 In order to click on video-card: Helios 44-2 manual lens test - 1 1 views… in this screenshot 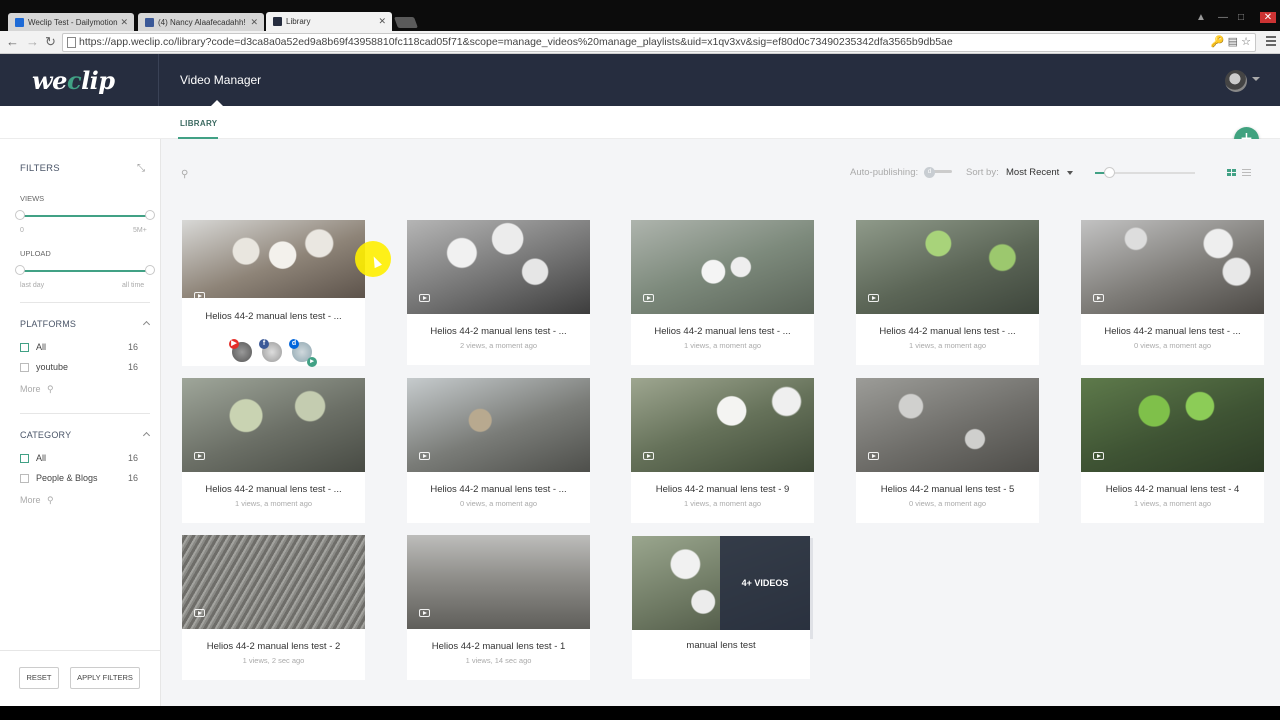, I will do `click(498, 607)`.